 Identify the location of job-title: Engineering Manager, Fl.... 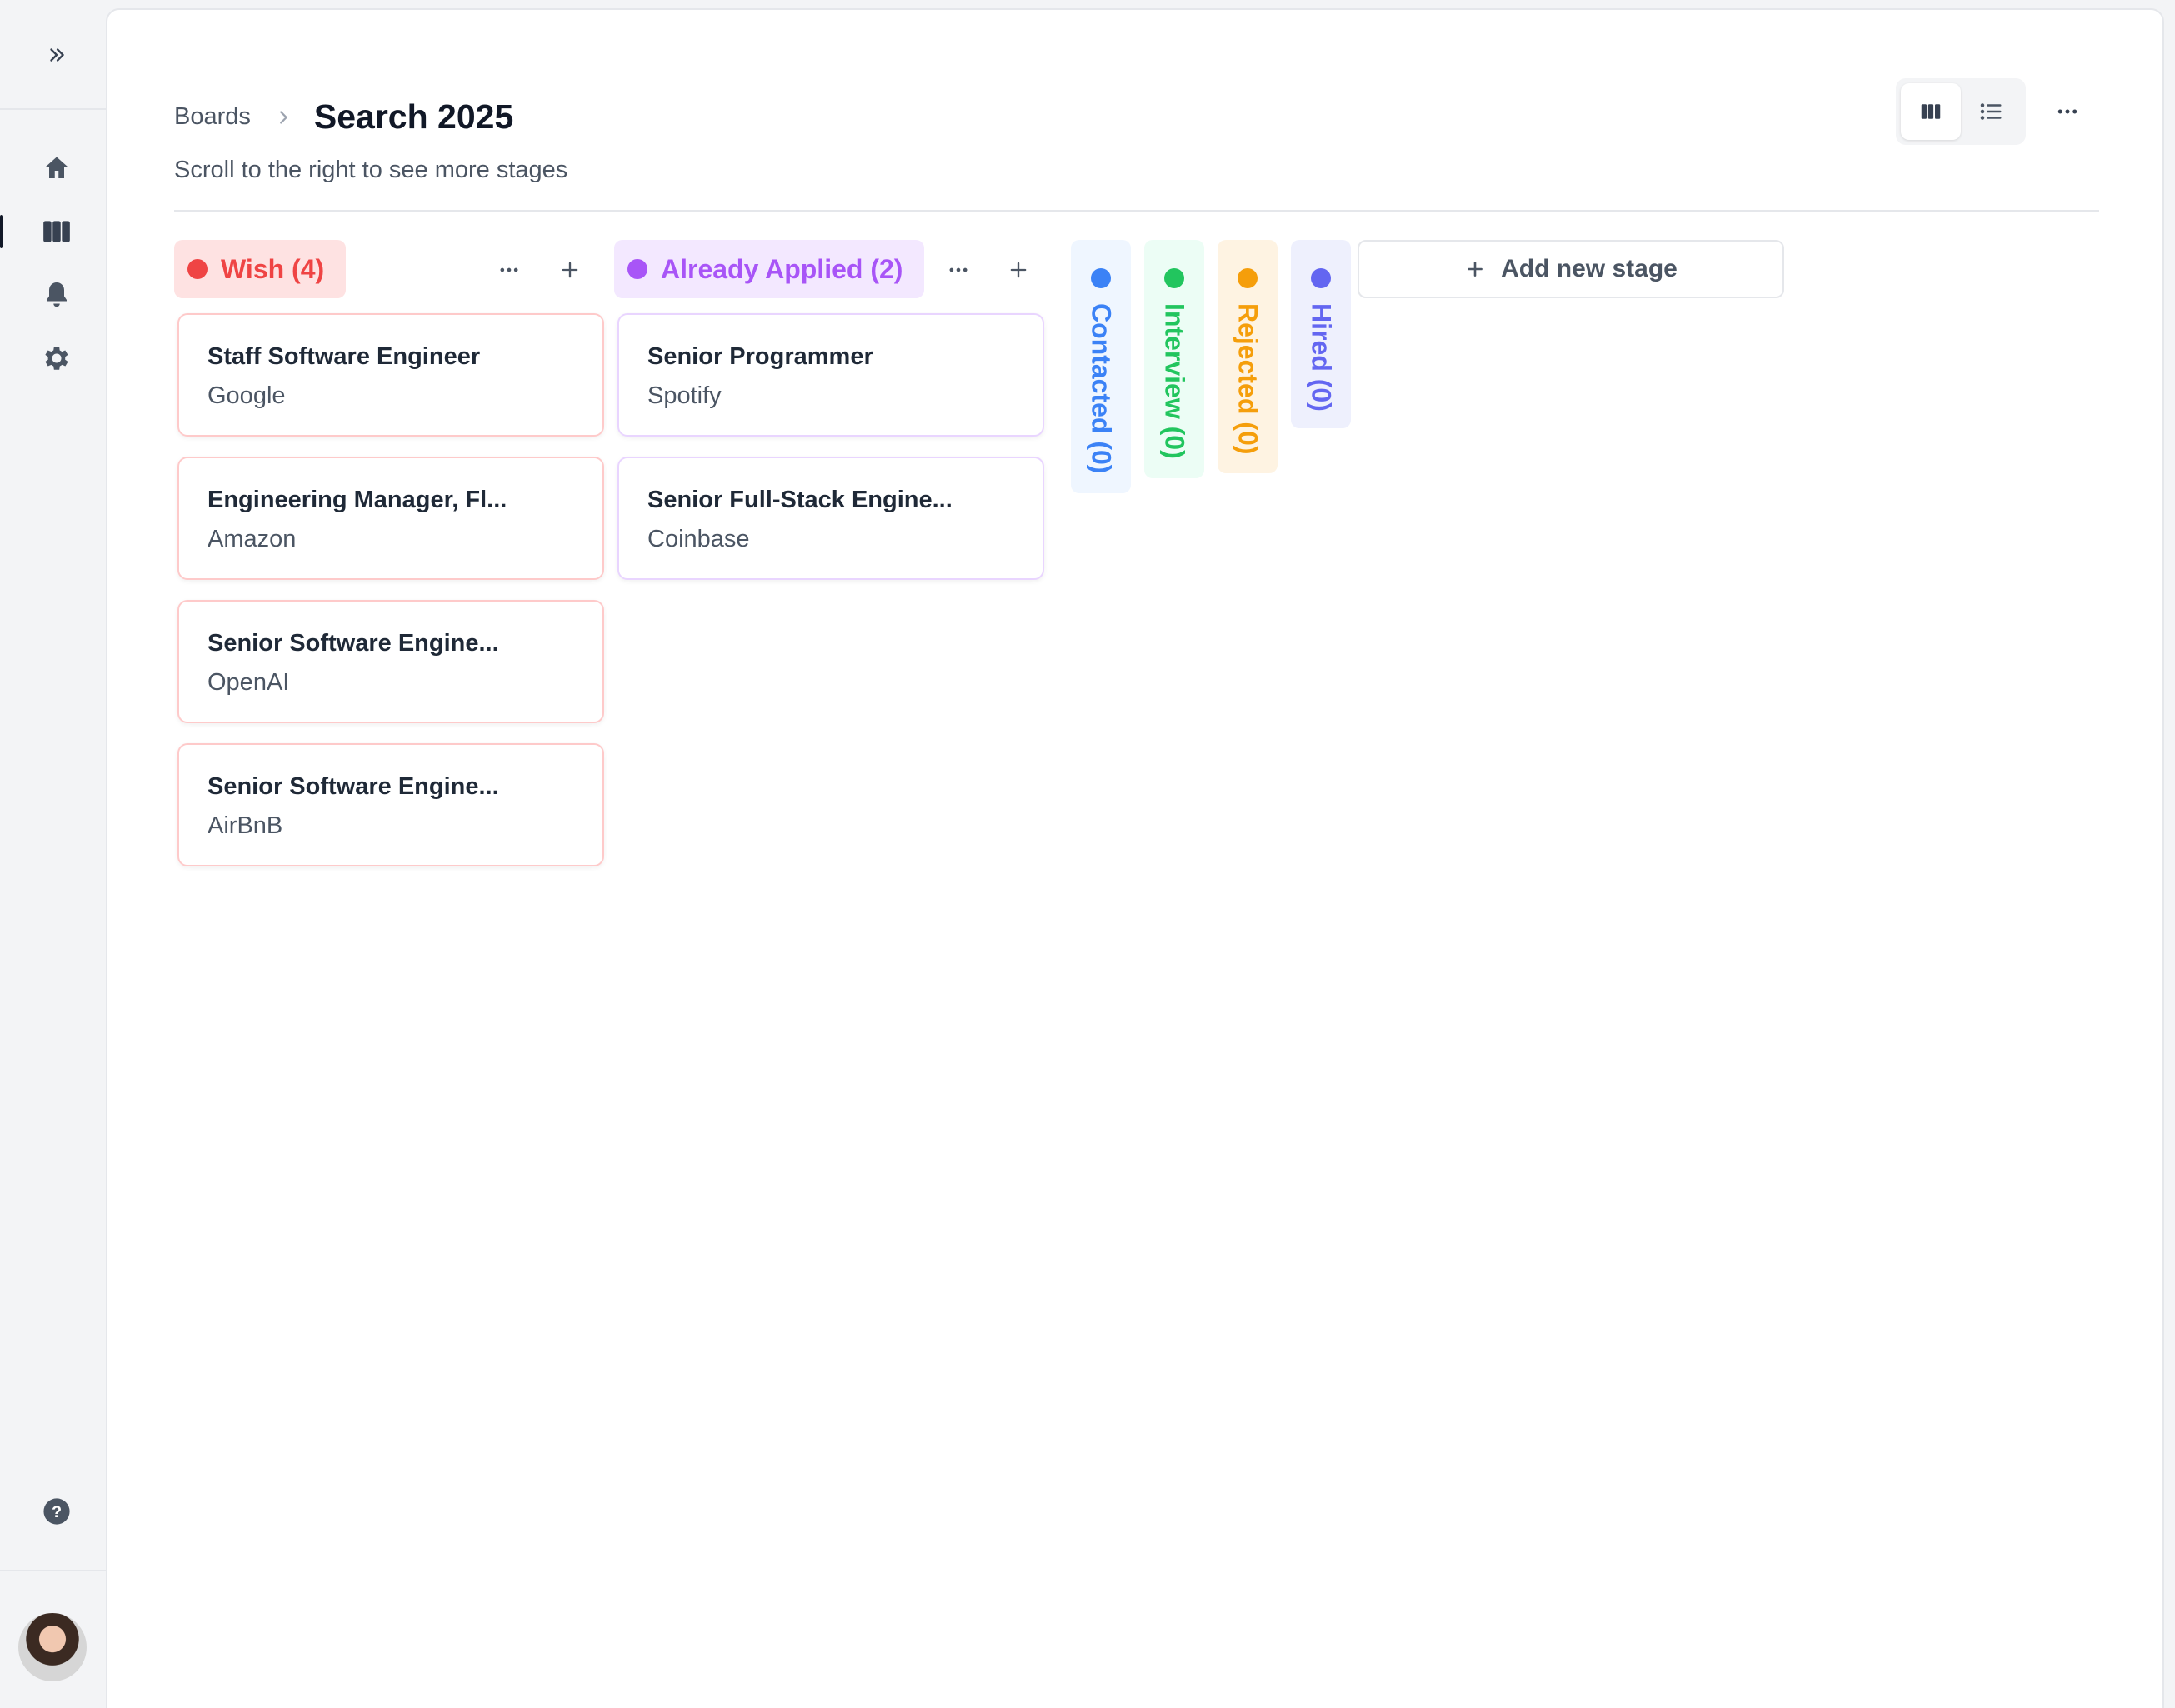
(358, 500).